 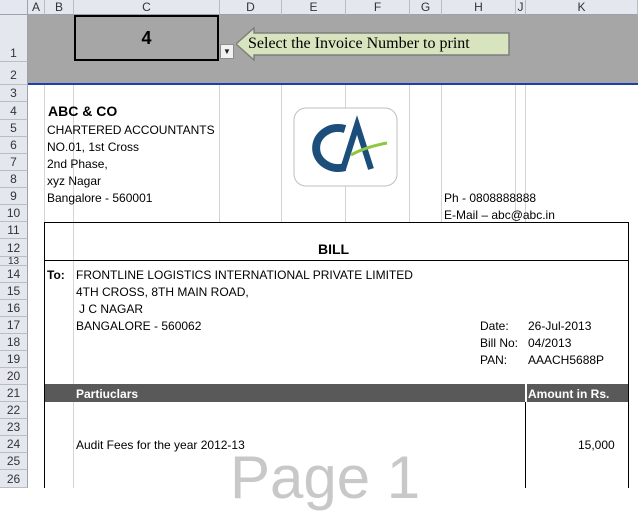 What do you see at coordinates (14, 461) in the screenshot?
I see `row-header-25: 25` at bounding box center [14, 461].